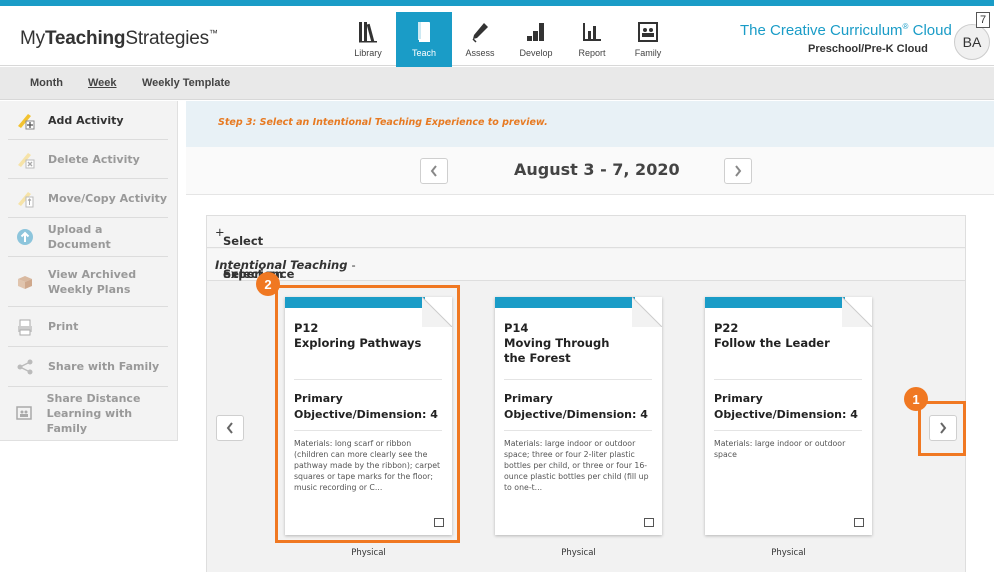 Image resolution: width=994 pixels, height=572 pixels. What do you see at coordinates (79, 237) in the screenshot?
I see `sidebar-item-label: Upload a Document` at bounding box center [79, 237].